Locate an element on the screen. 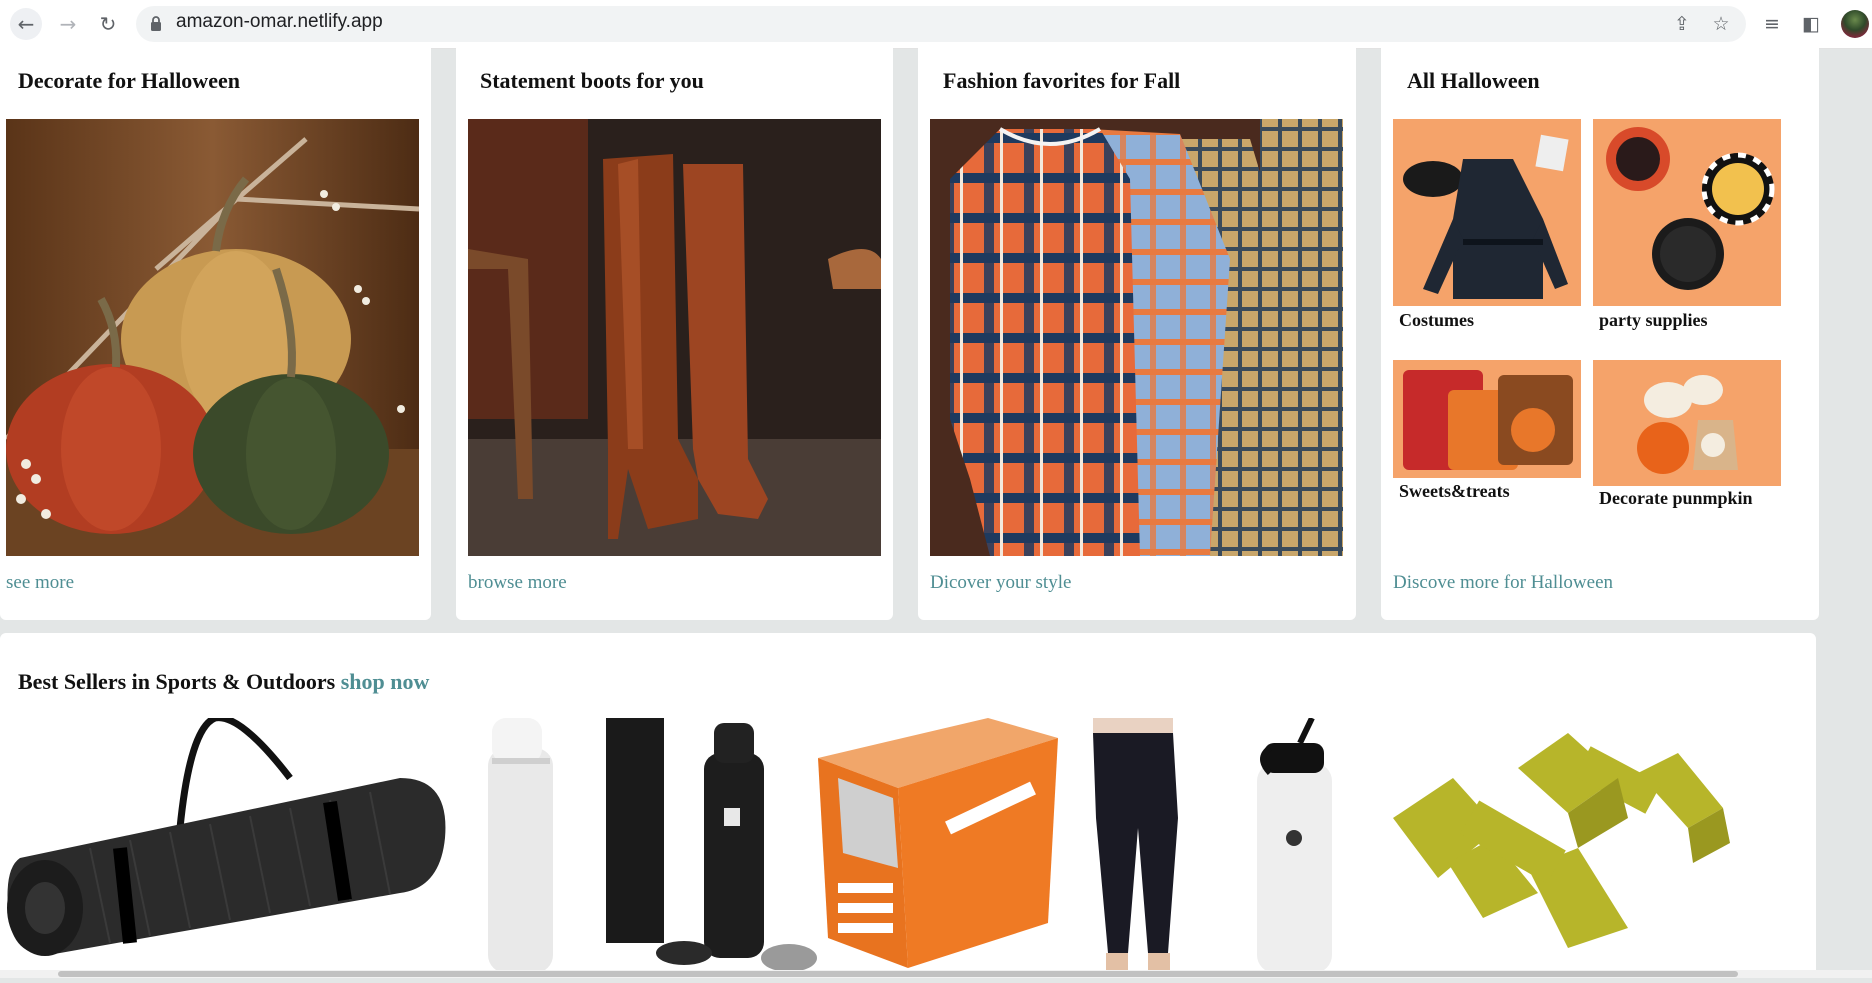  card-decorate-halloween: Decorate for Halloween see more is located at coordinates (215, 334).